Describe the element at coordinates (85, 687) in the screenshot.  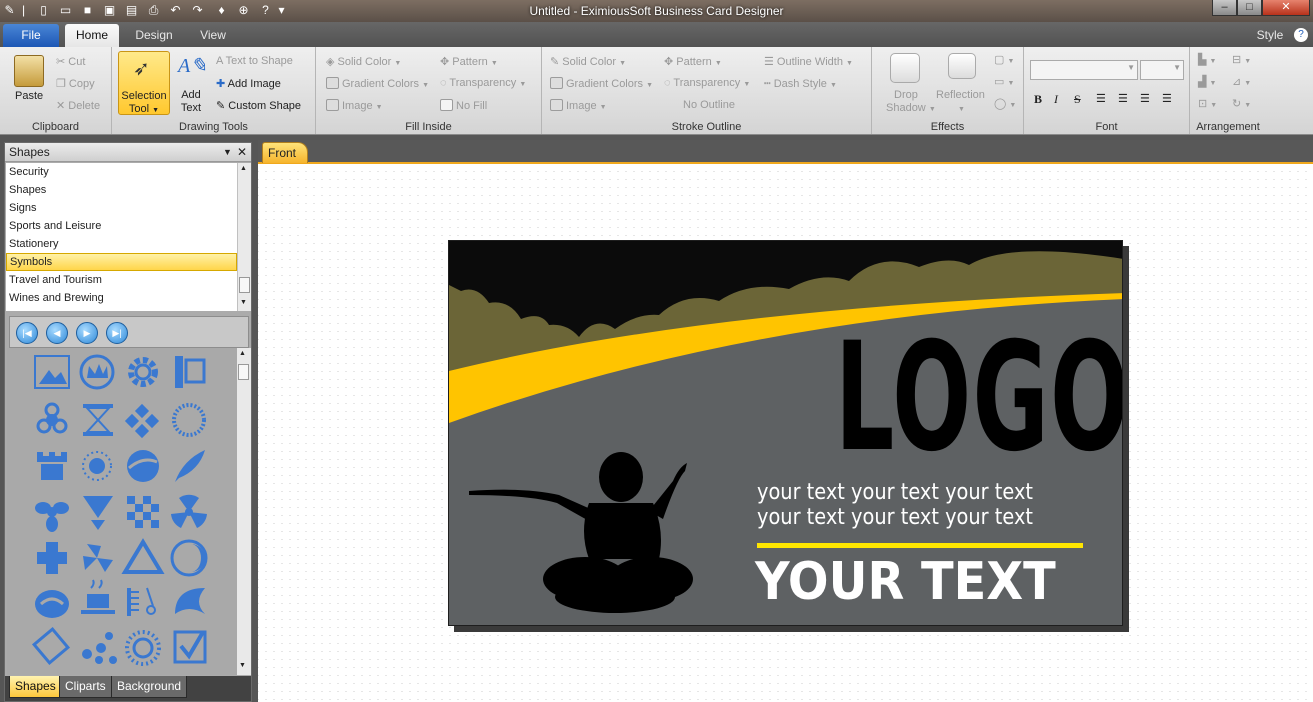
I see `tab-cliparts: Cliparts` at that location.